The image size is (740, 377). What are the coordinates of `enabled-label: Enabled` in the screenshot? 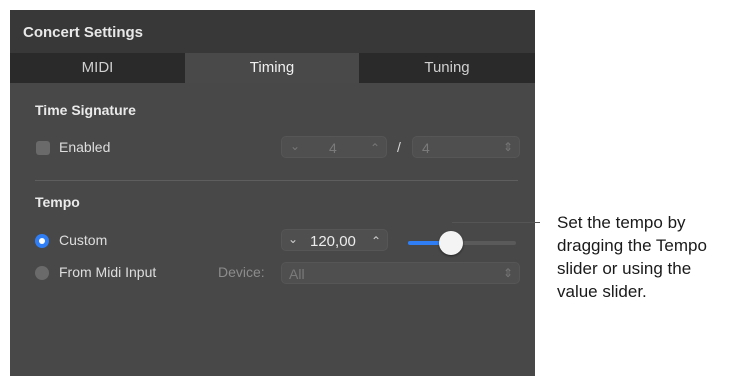 It's located at (85, 147).